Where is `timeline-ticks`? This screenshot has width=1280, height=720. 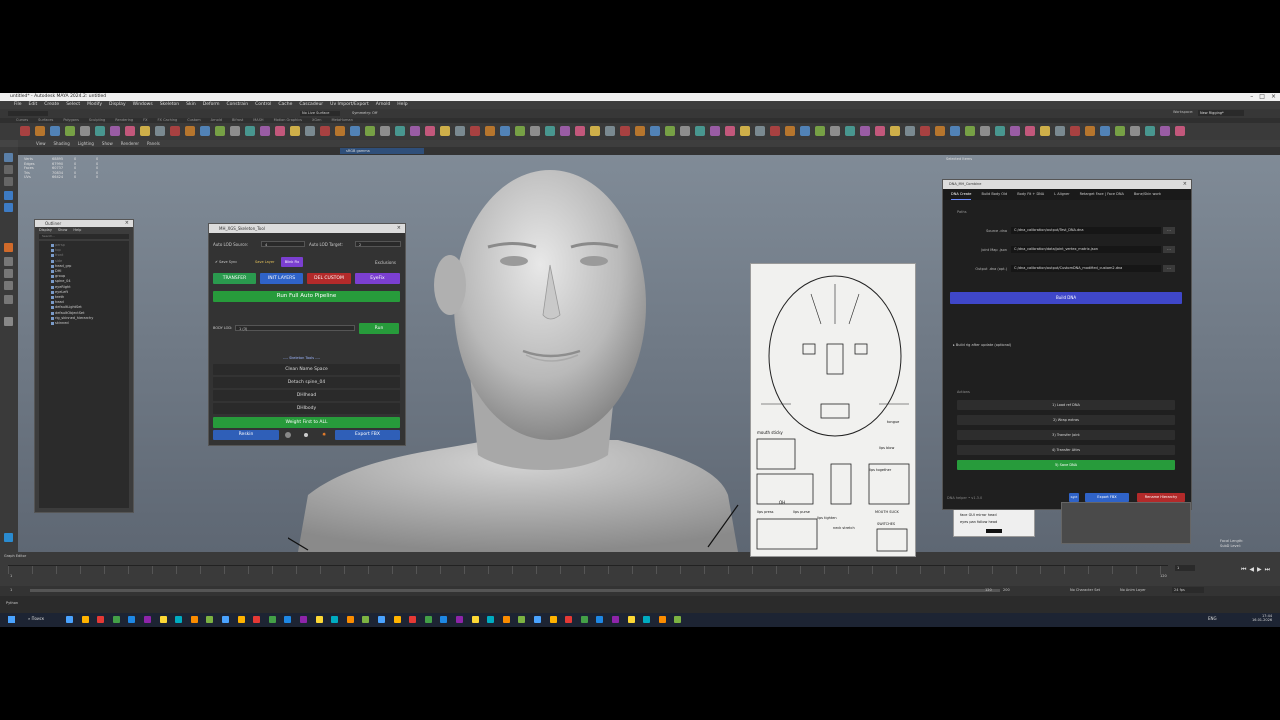 timeline-ticks is located at coordinates (588, 569).